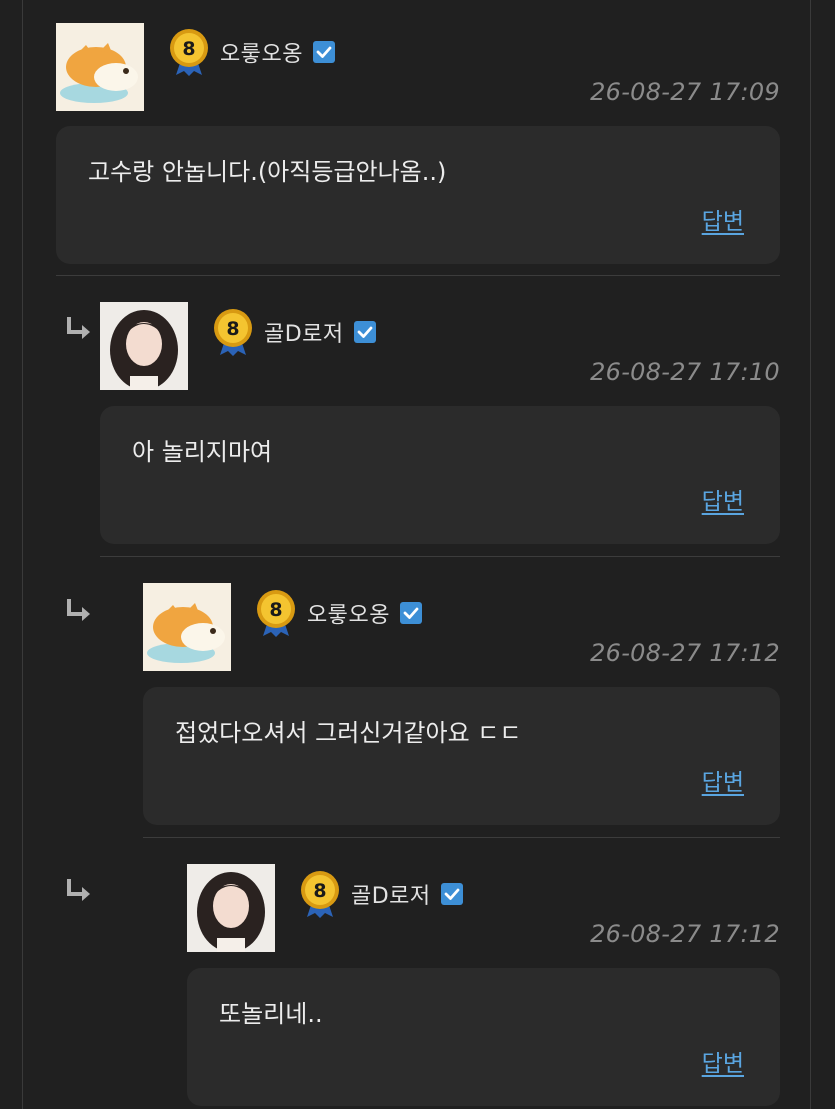  I want to click on comment-timestamp: 26-08-27 17:09, so click(685, 92).